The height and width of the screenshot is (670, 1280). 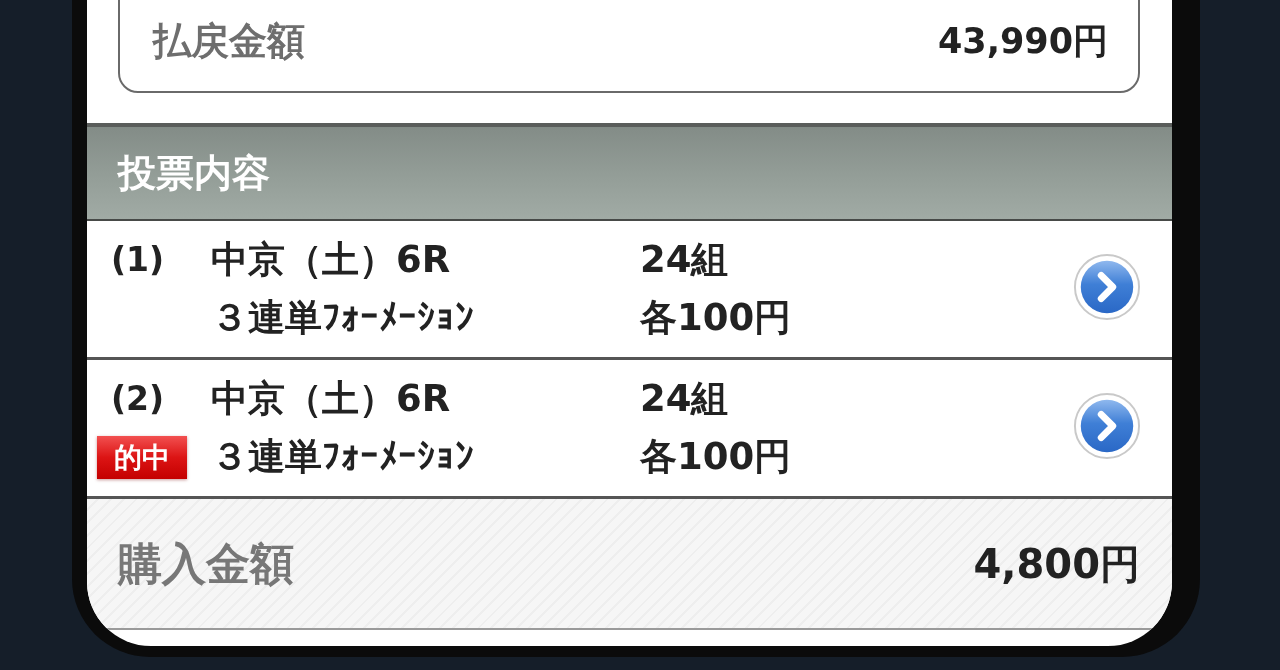 What do you see at coordinates (137, 399) in the screenshot?
I see `bet-number: (2)` at bounding box center [137, 399].